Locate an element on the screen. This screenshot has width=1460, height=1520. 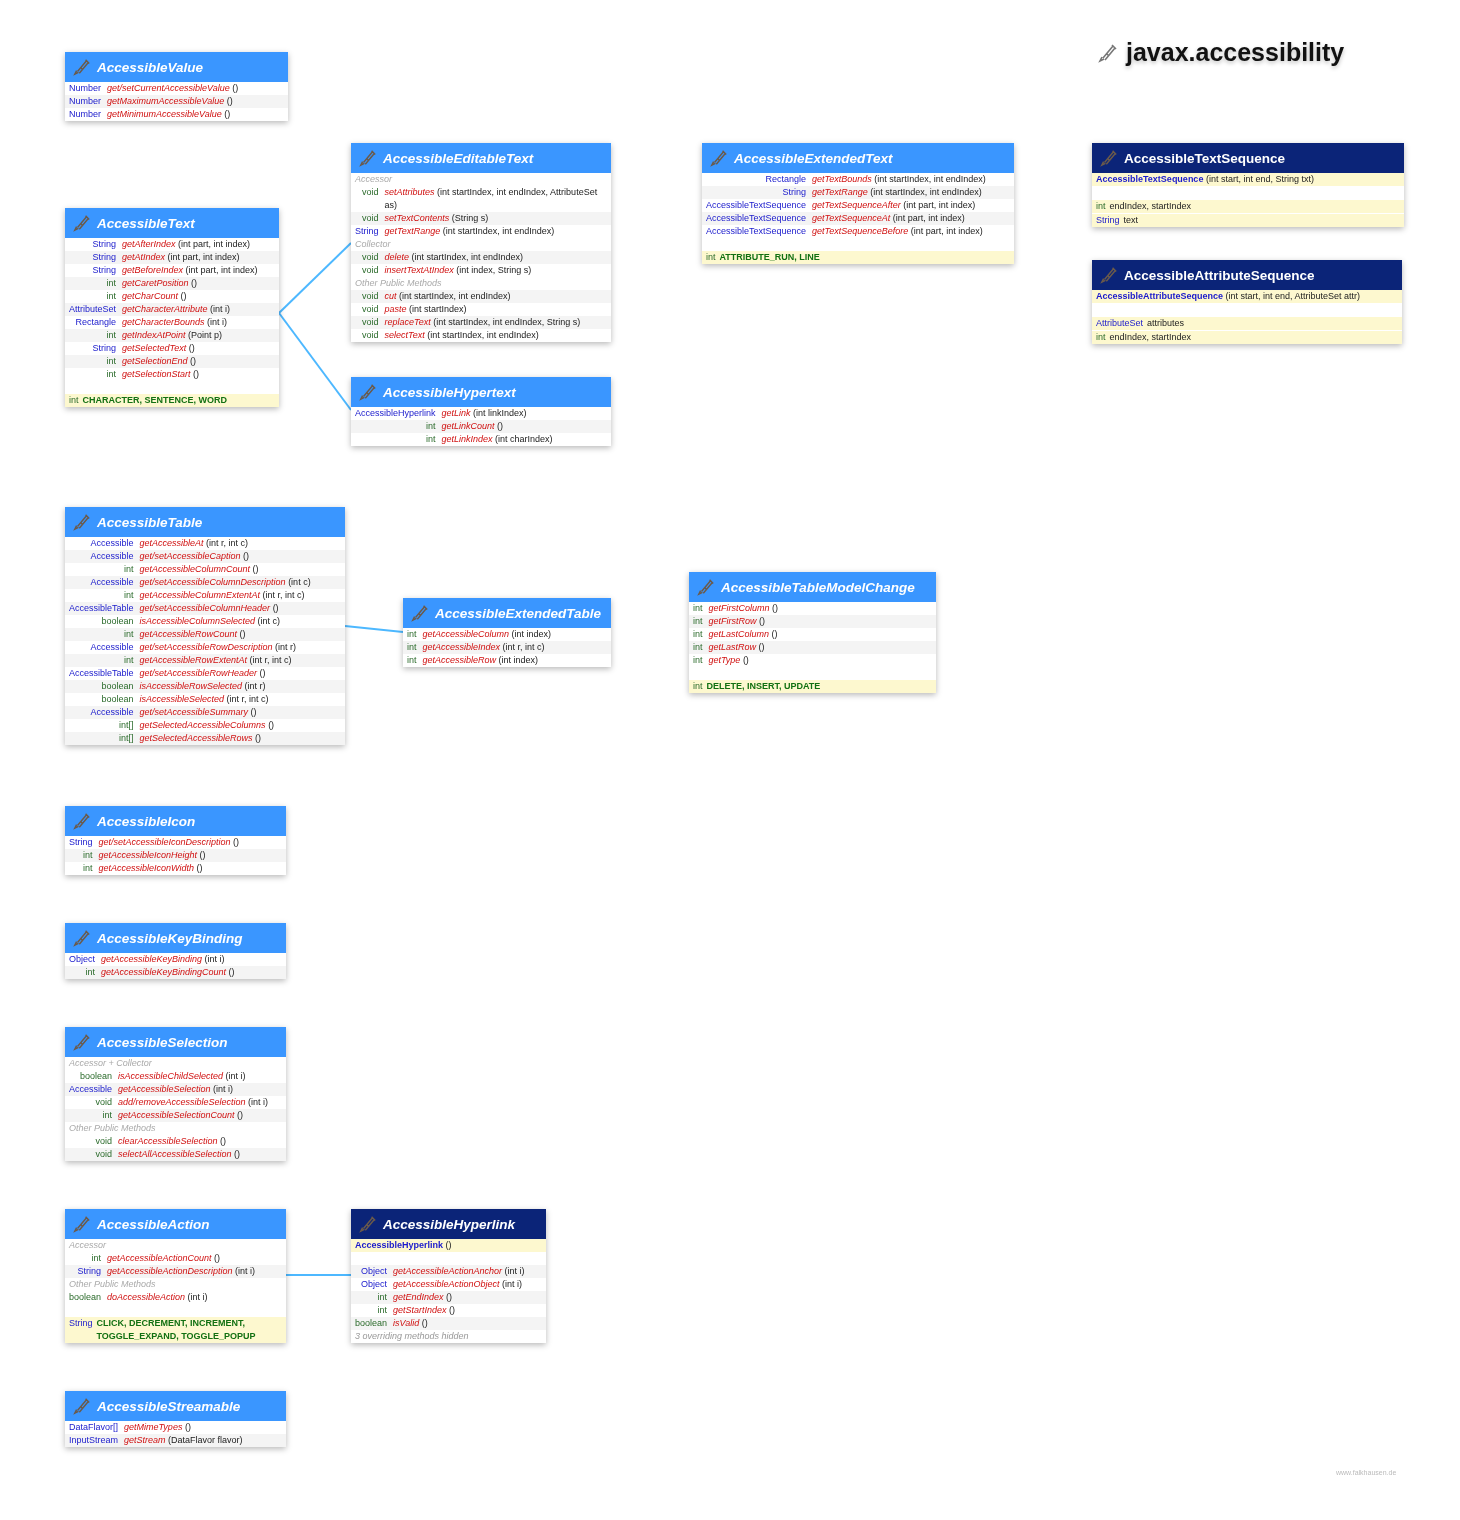
return-type: AccessibleTable is located at coordinates (101, 673).